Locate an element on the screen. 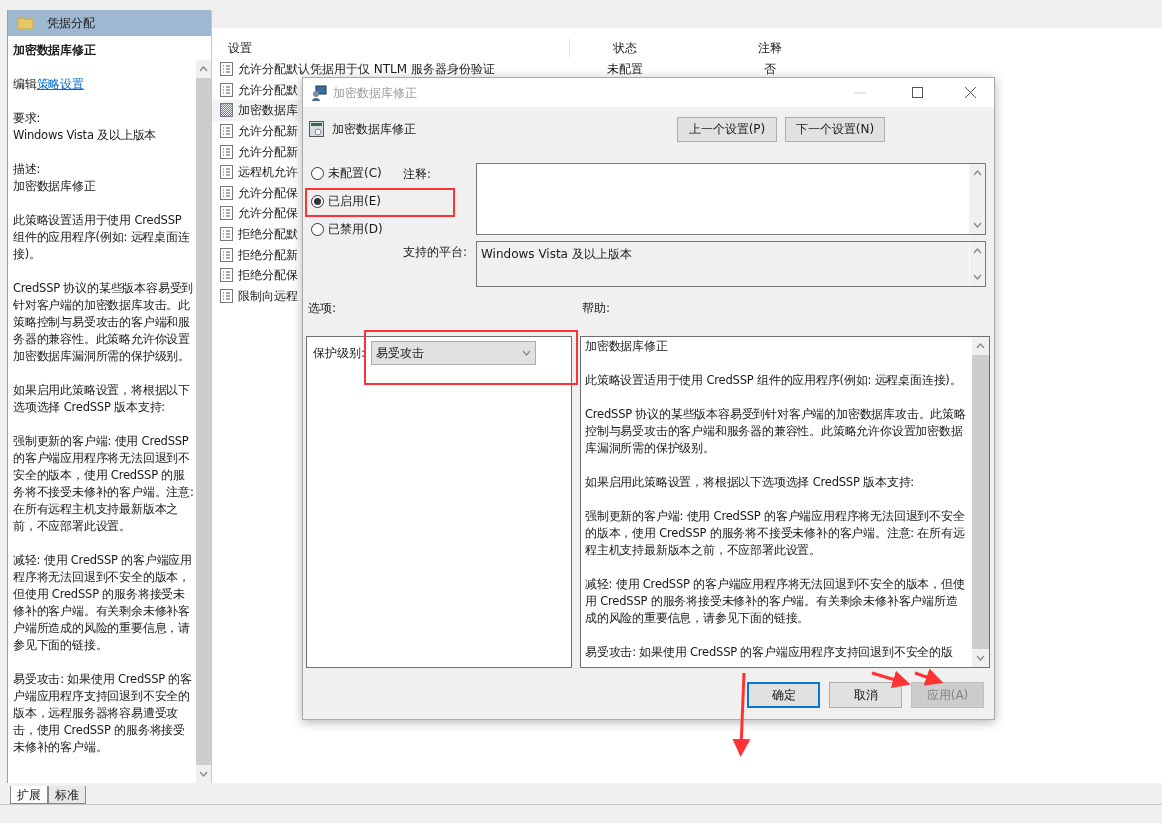  help-paragraph: 减轻: 使用 CredSSP 的客户端应用程序将无法回退到不安全的版本，但使用 CredSSP 的服务将接受未修补的客户端。有关剩余未修补客户端所造成的风险的重要信息，请参见下面的链接。 is located at coordinates (775, 601).